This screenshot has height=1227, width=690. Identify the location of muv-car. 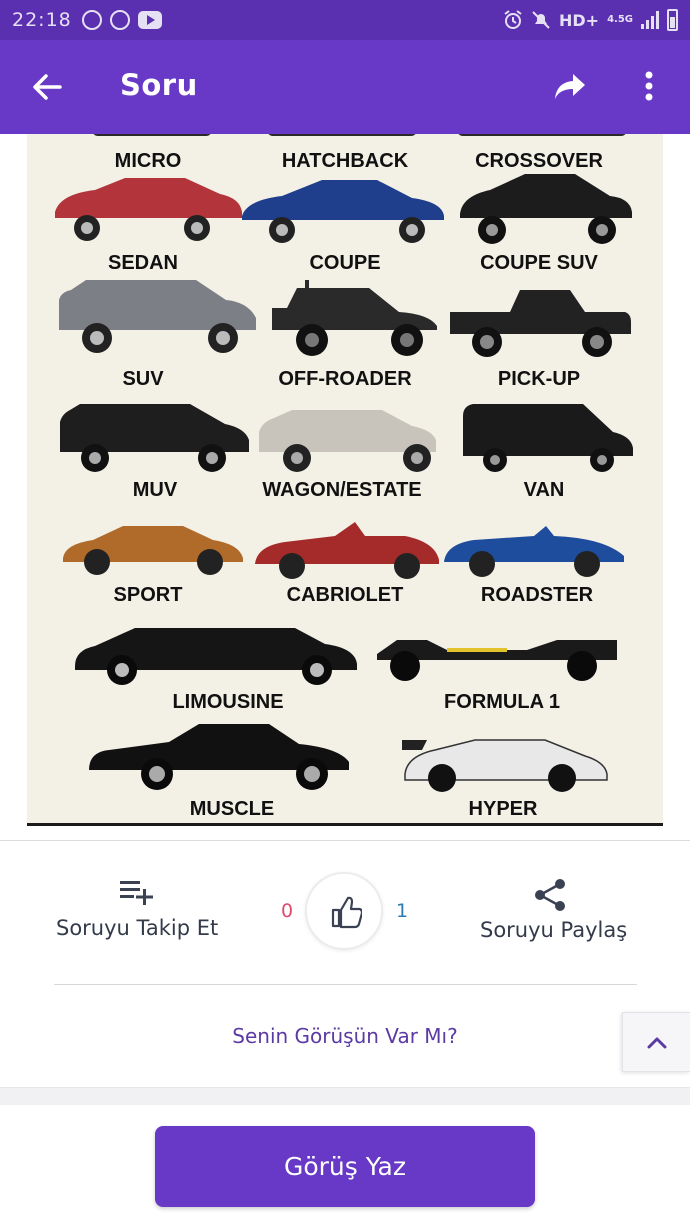
(154, 438).